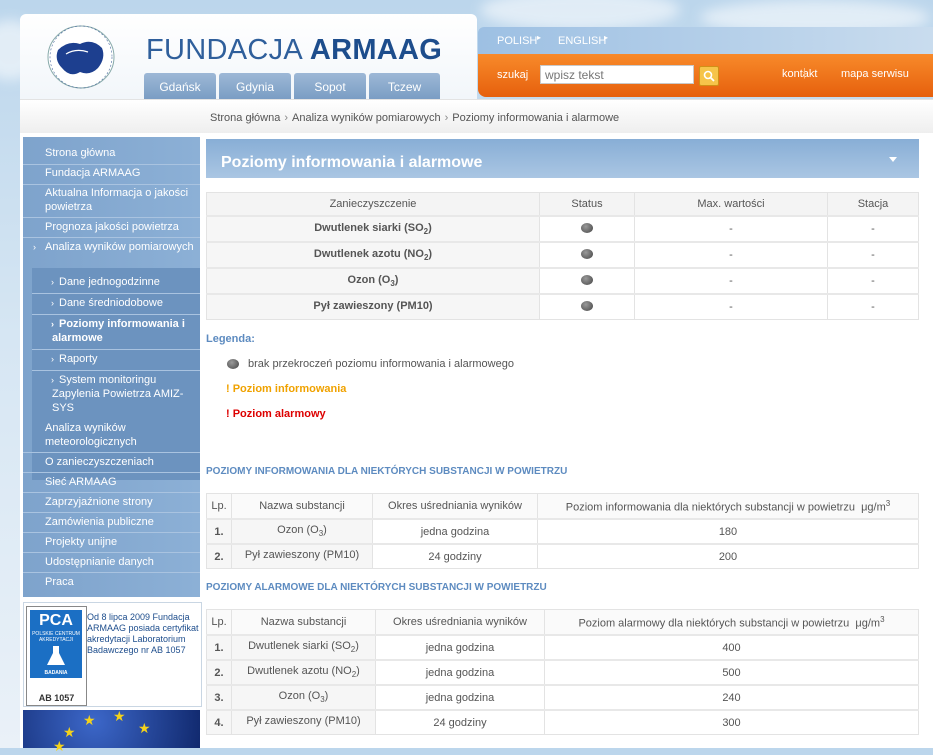  I want to click on pollutant-name: Dwutlenek siarki (SO2), so click(373, 229).